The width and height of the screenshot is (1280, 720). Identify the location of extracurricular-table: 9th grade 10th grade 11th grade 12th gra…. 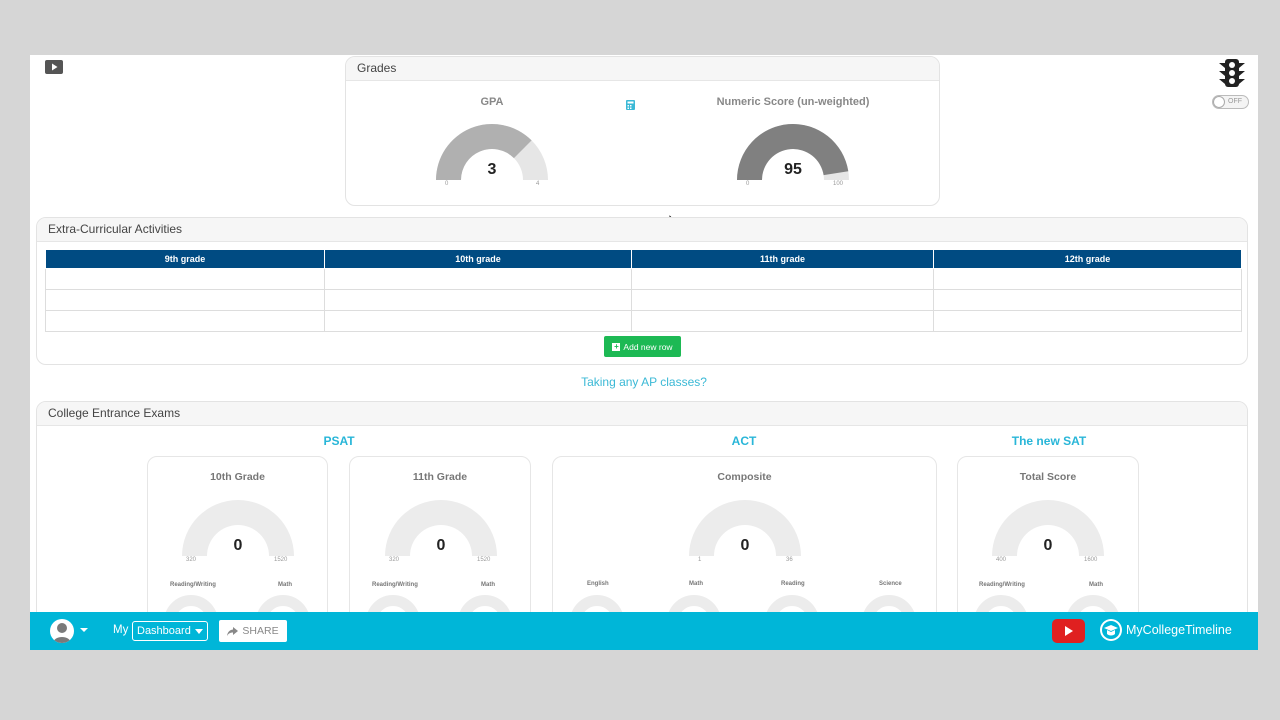
(643, 290).